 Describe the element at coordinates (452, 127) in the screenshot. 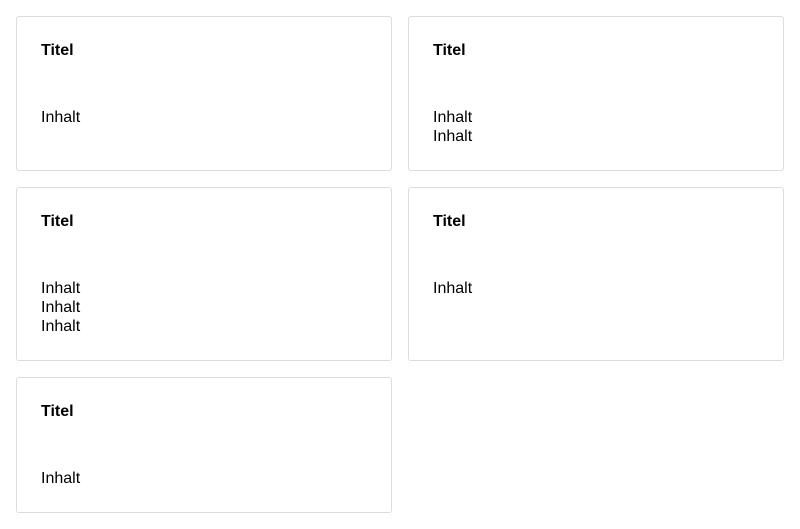

I see `card-content: Inhalt Inhalt` at that location.